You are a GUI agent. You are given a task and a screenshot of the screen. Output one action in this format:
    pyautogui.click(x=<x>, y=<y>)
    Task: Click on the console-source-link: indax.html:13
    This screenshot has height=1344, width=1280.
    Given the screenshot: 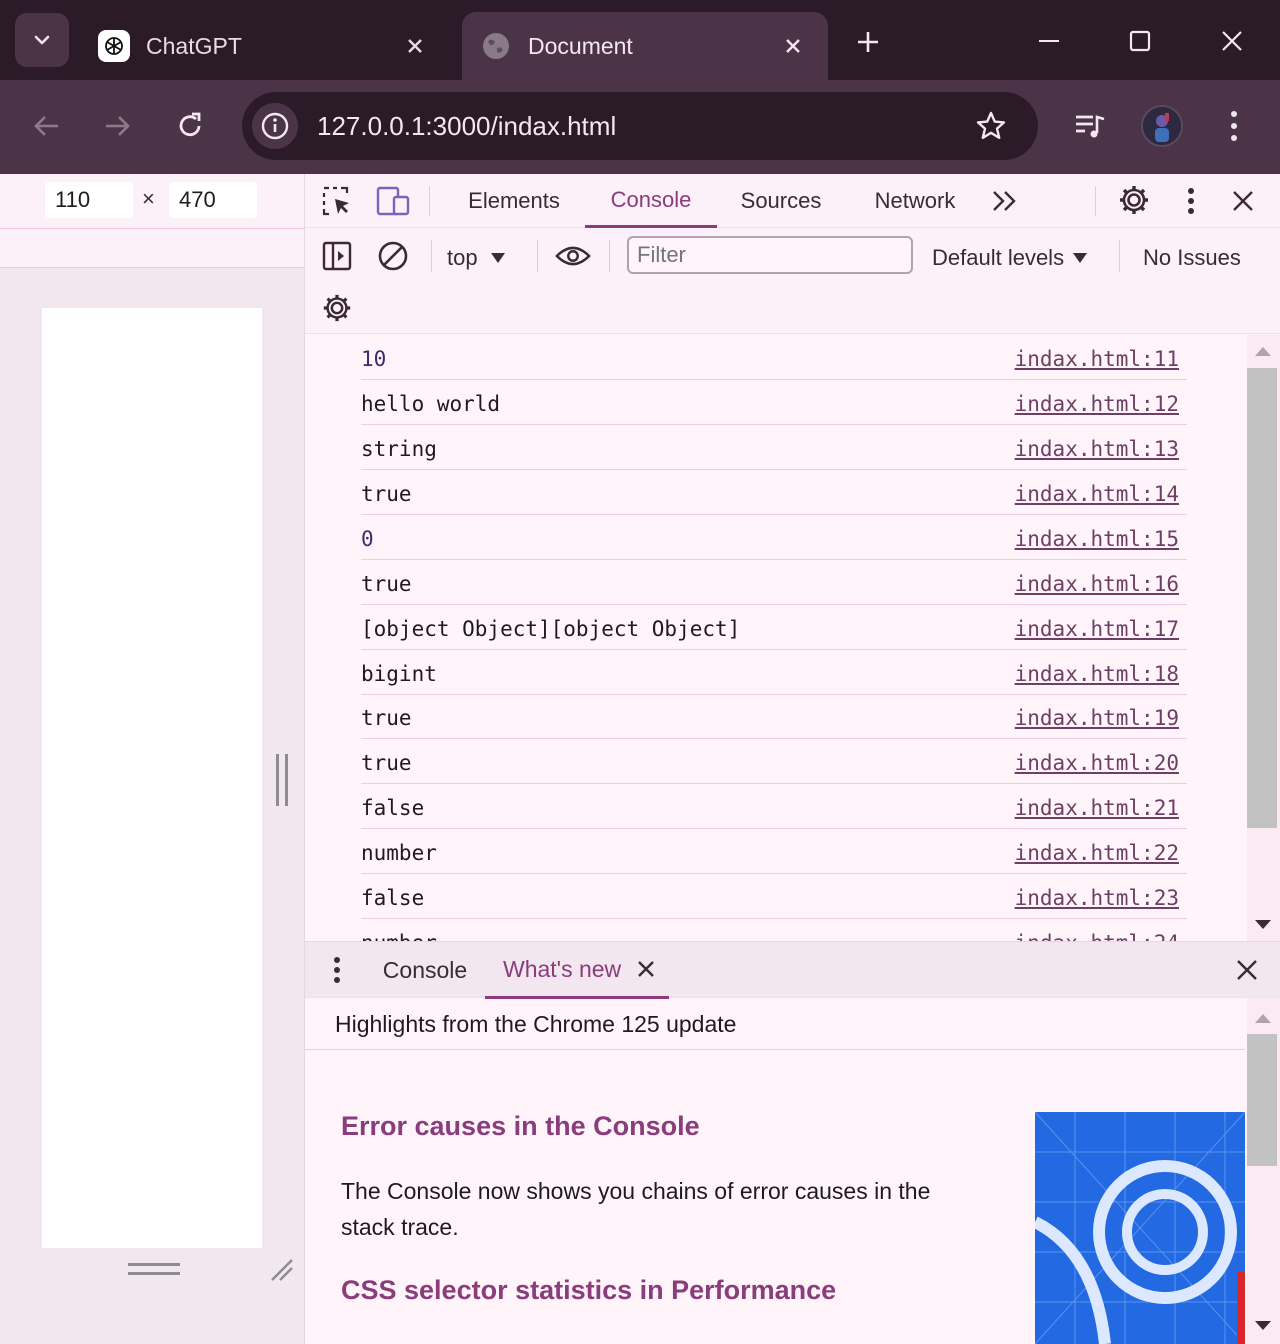 What is the action you would take?
    pyautogui.click(x=1097, y=449)
    